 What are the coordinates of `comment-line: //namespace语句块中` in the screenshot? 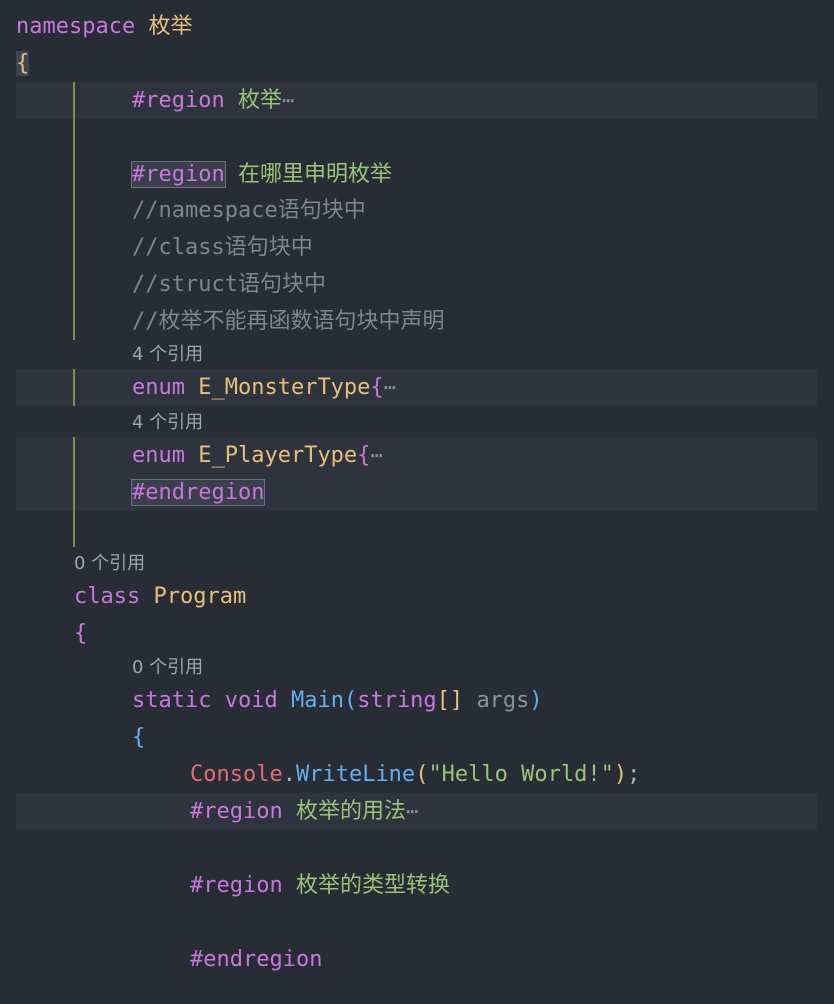 It's located at (249, 210).